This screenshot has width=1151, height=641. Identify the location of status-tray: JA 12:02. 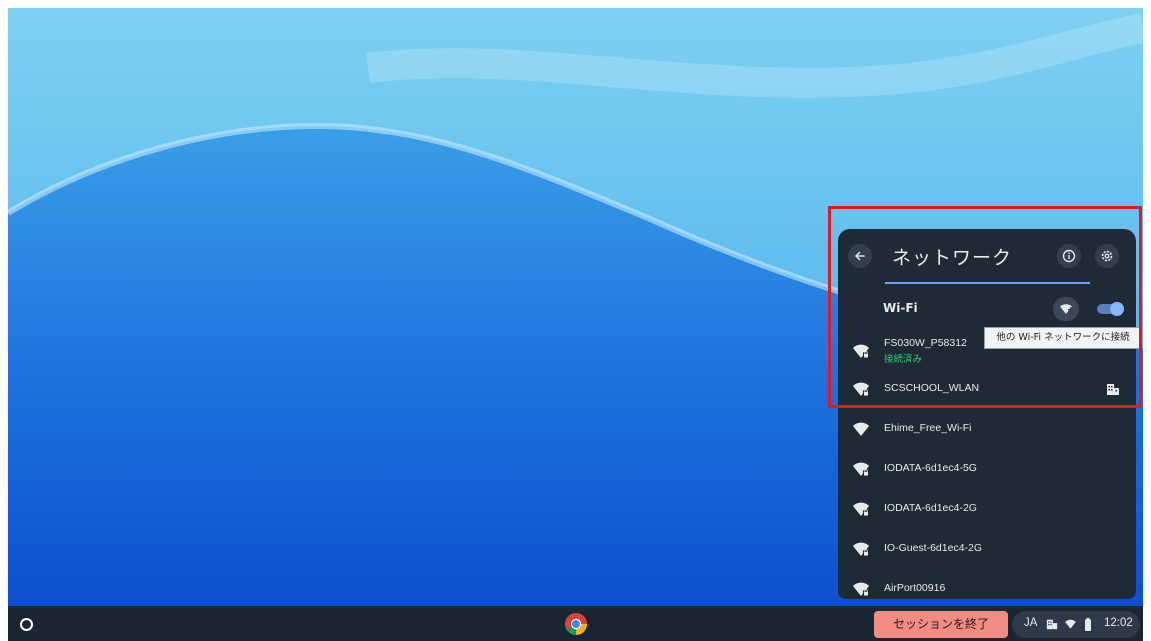
(1076, 624).